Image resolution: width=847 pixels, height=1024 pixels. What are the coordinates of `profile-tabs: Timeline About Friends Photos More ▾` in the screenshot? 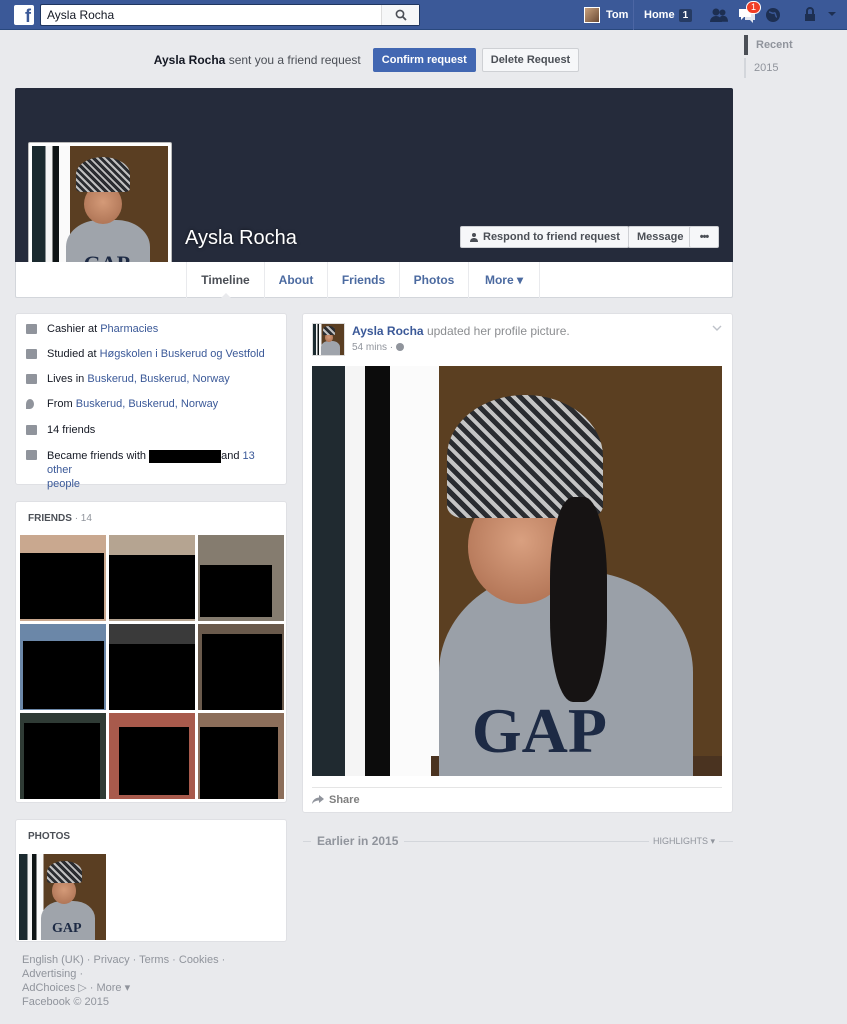 It's located at (374, 280).